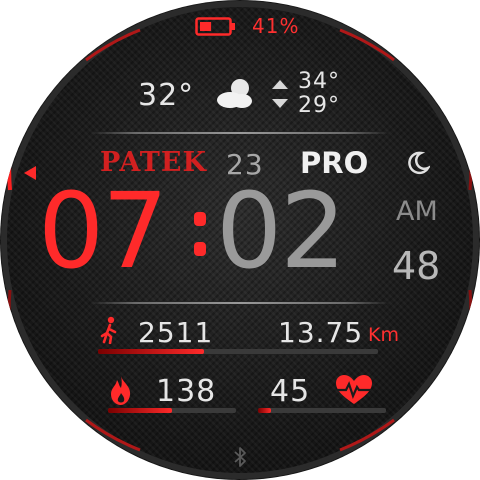 The image size is (480, 480). What do you see at coordinates (103, 231) in the screenshot?
I see `time-hours: 07` at bounding box center [103, 231].